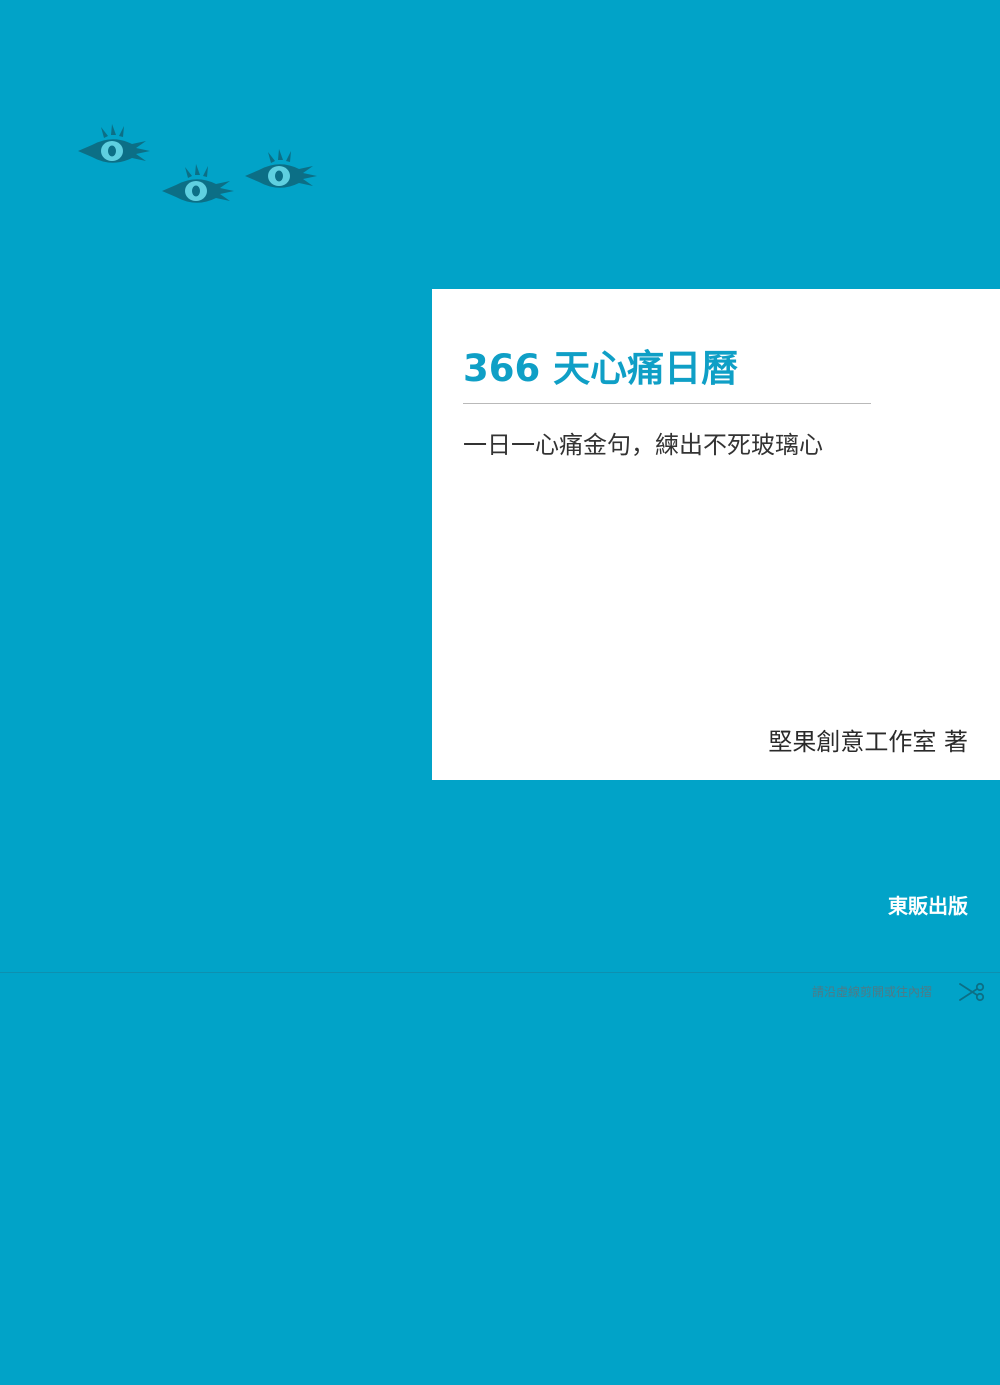 The width and height of the screenshot is (1000, 1385). Describe the element at coordinates (643, 445) in the screenshot. I see `book-subtitle: 一日一心痛金句，練出不死玻璃心` at that location.